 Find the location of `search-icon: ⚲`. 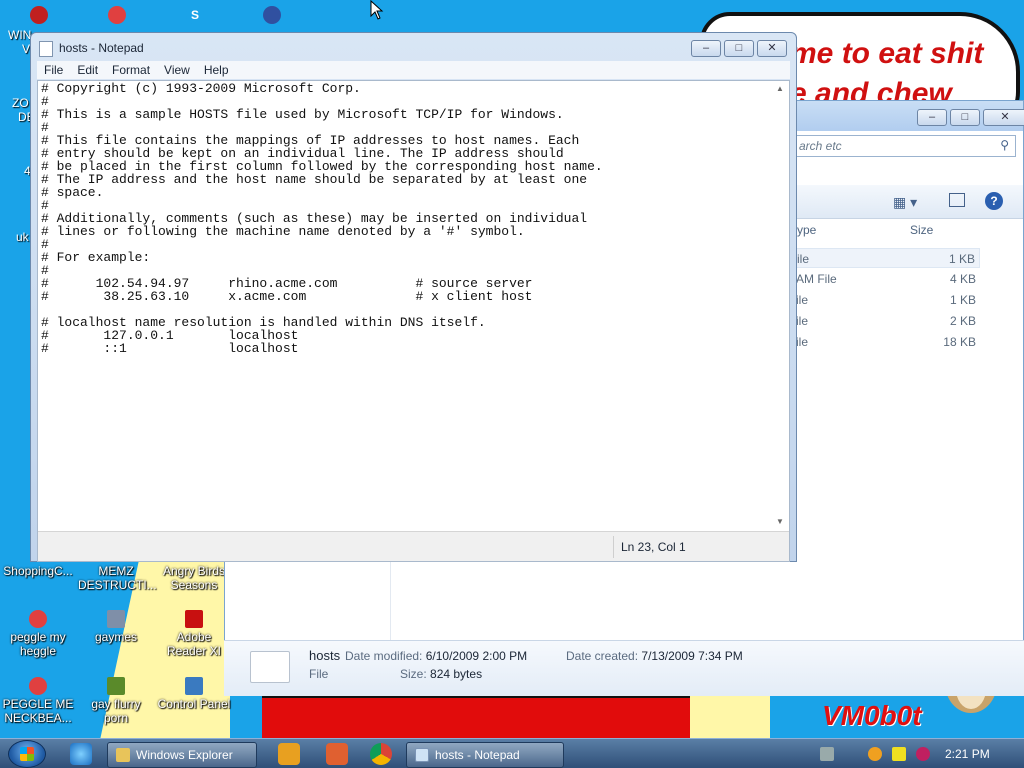

search-icon: ⚲ is located at coordinates (1004, 145).